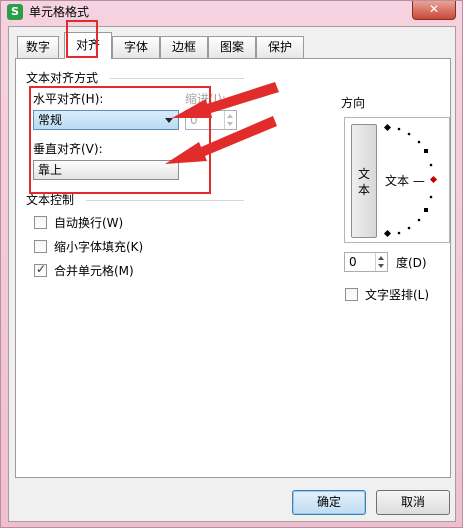 This screenshot has width=463, height=528. I want to click on vertical-text-checkbox, so click(351, 294).